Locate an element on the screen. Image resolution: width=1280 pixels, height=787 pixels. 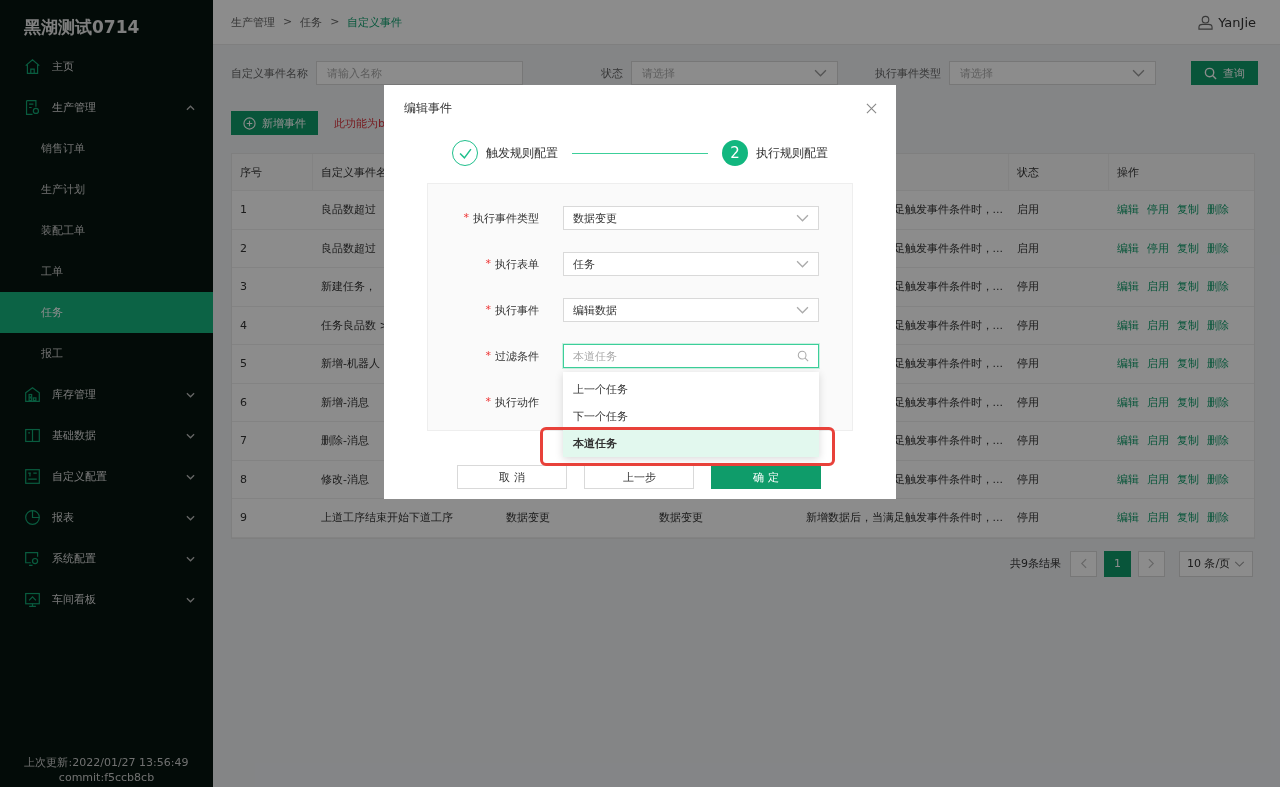
nav-item: 自定义配置 is located at coordinates (106, 476).